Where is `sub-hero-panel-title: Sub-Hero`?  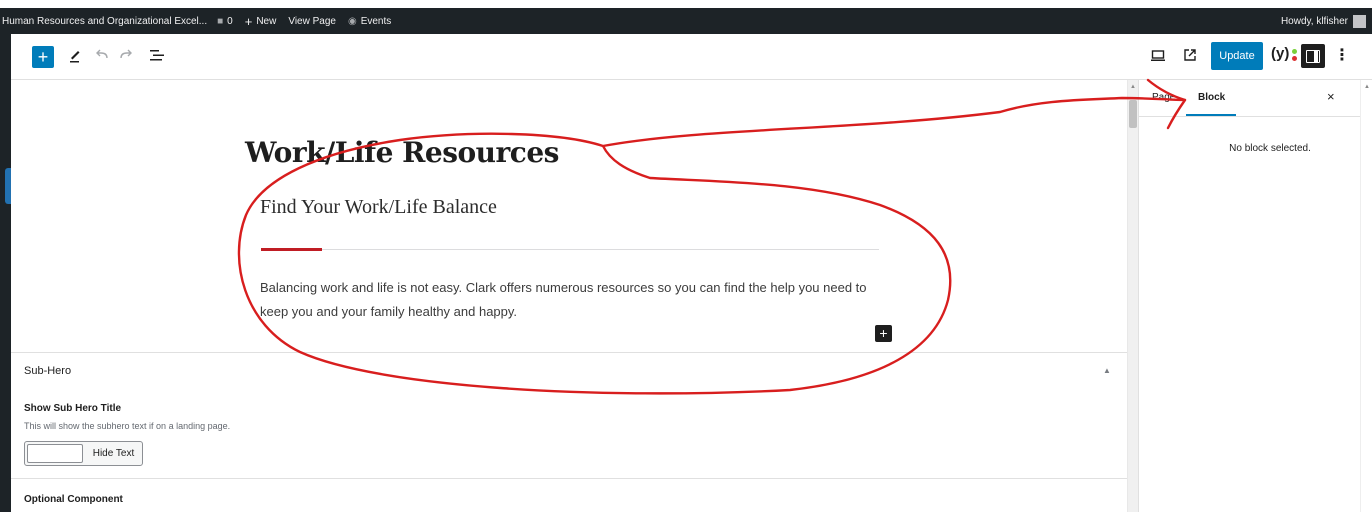 sub-hero-panel-title: Sub-Hero is located at coordinates (47, 371).